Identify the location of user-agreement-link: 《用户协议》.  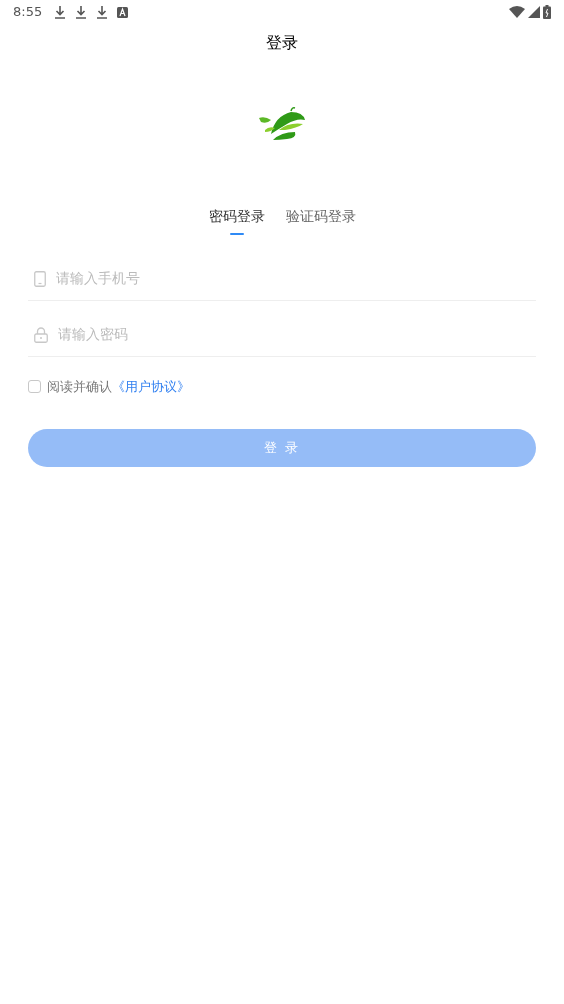
(151, 387).